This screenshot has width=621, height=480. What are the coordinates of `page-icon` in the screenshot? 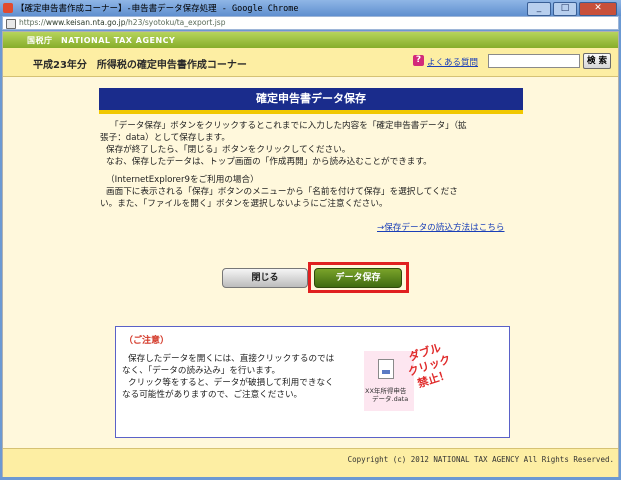 It's located at (11, 24).